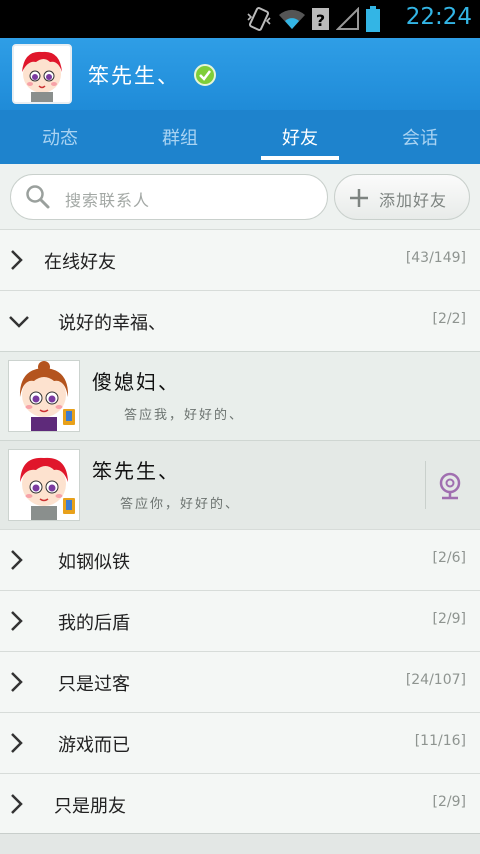 Image resolution: width=480 pixels, height=854 pixels. What do you see at coordinates (240, 843) in the screenshot?
I see `bottom-bar` at bounding box center [240, 843].